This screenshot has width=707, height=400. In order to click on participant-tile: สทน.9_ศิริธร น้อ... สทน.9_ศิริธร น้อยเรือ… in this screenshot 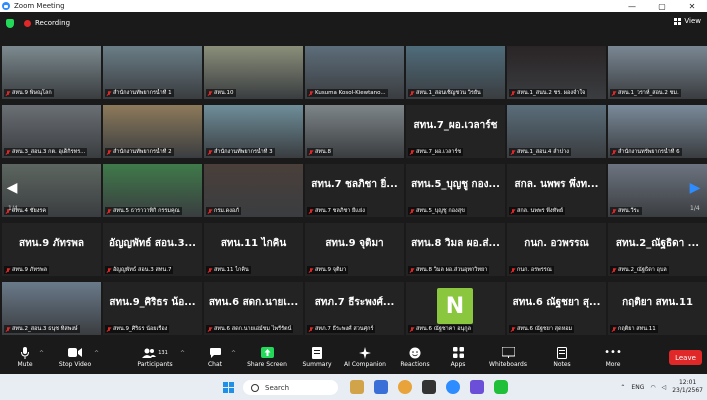, I will do `click(152, 308)`.